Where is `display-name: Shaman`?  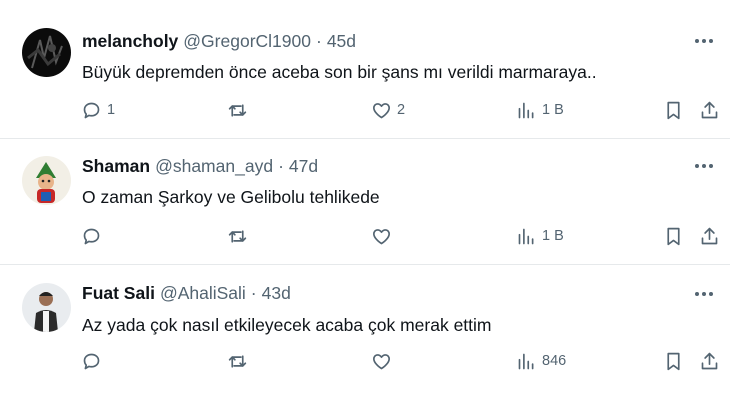
display-name: Shaman is located at coordinates (116, 166).